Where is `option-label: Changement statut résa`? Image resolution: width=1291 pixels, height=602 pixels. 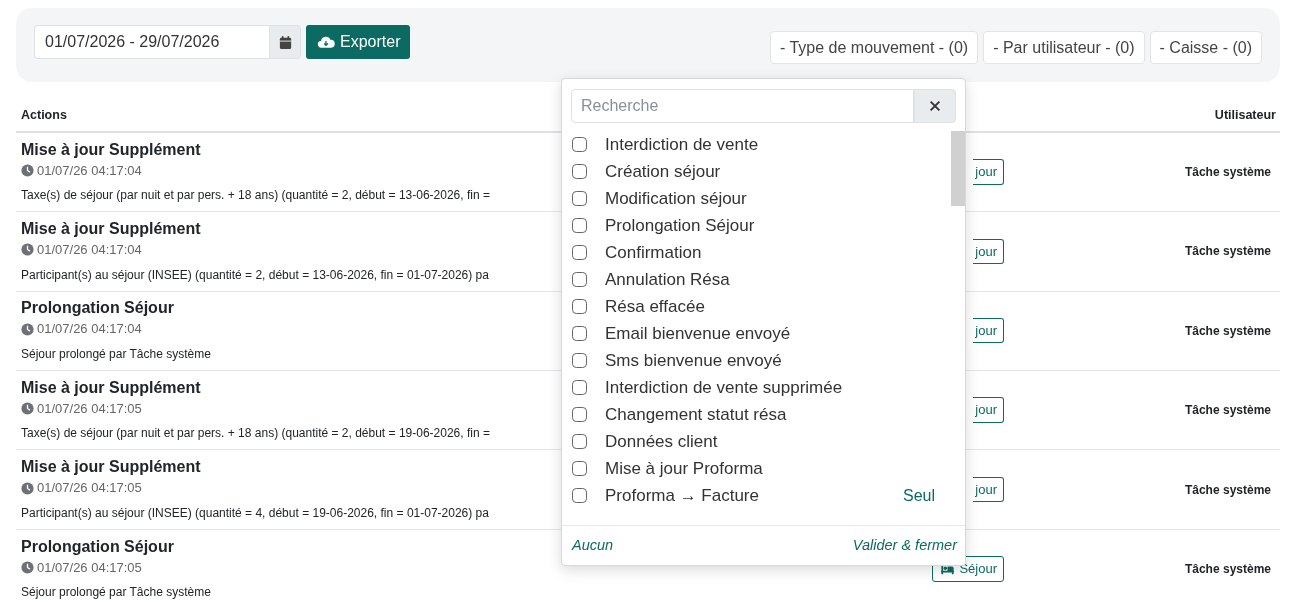 option-label: Changement statut résa is located at coordinates (696, 414).